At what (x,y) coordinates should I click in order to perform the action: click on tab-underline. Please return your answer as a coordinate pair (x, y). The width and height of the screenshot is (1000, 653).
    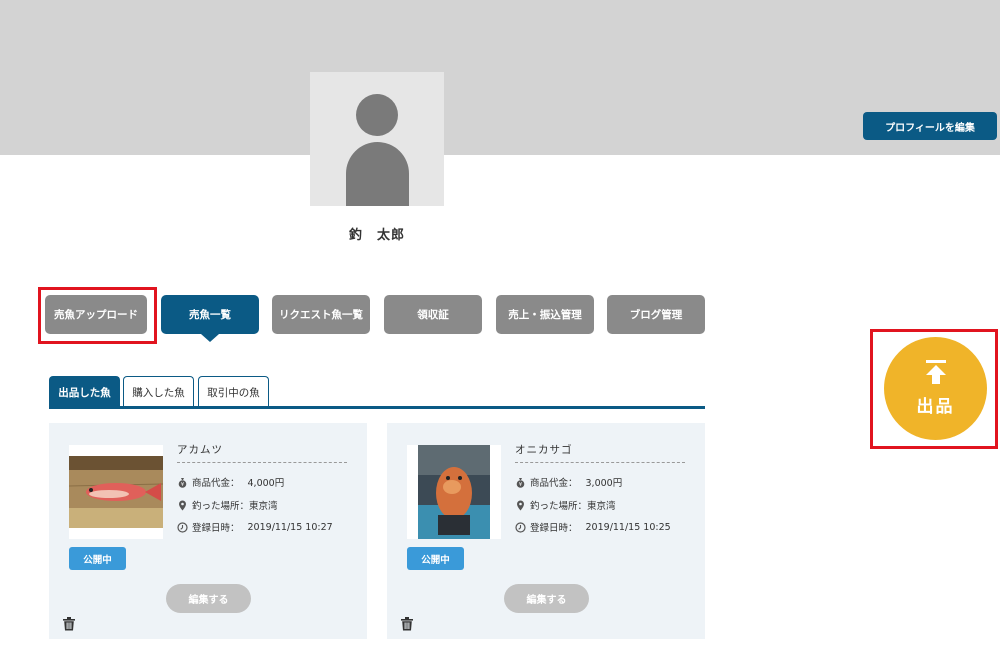
    Looking at the image, I should click on (377, 407).